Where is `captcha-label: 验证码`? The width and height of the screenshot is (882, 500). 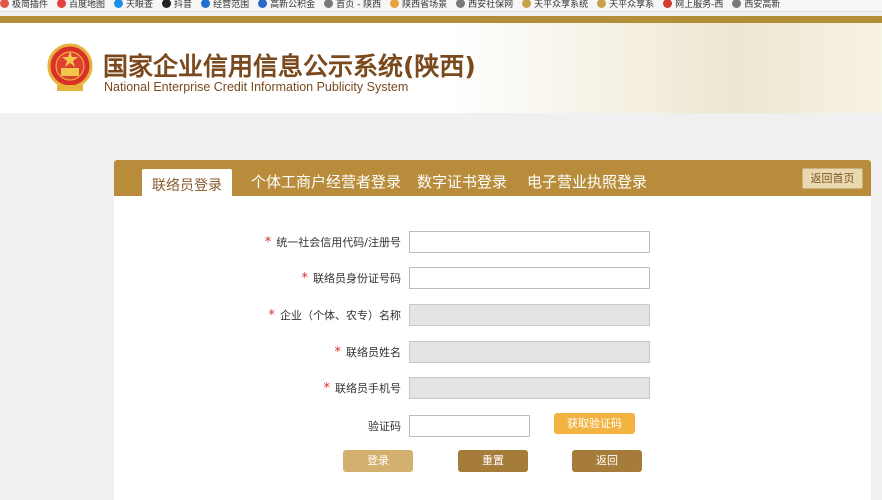
captcha-label: 验证码 is located at coordinates (384, 426).